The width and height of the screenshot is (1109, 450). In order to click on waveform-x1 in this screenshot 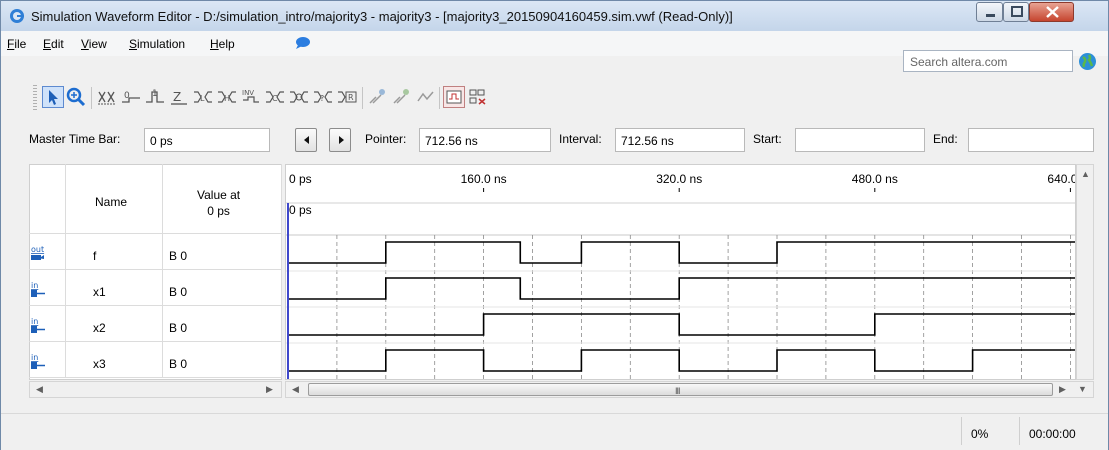, I will do `click(681, 288)`.